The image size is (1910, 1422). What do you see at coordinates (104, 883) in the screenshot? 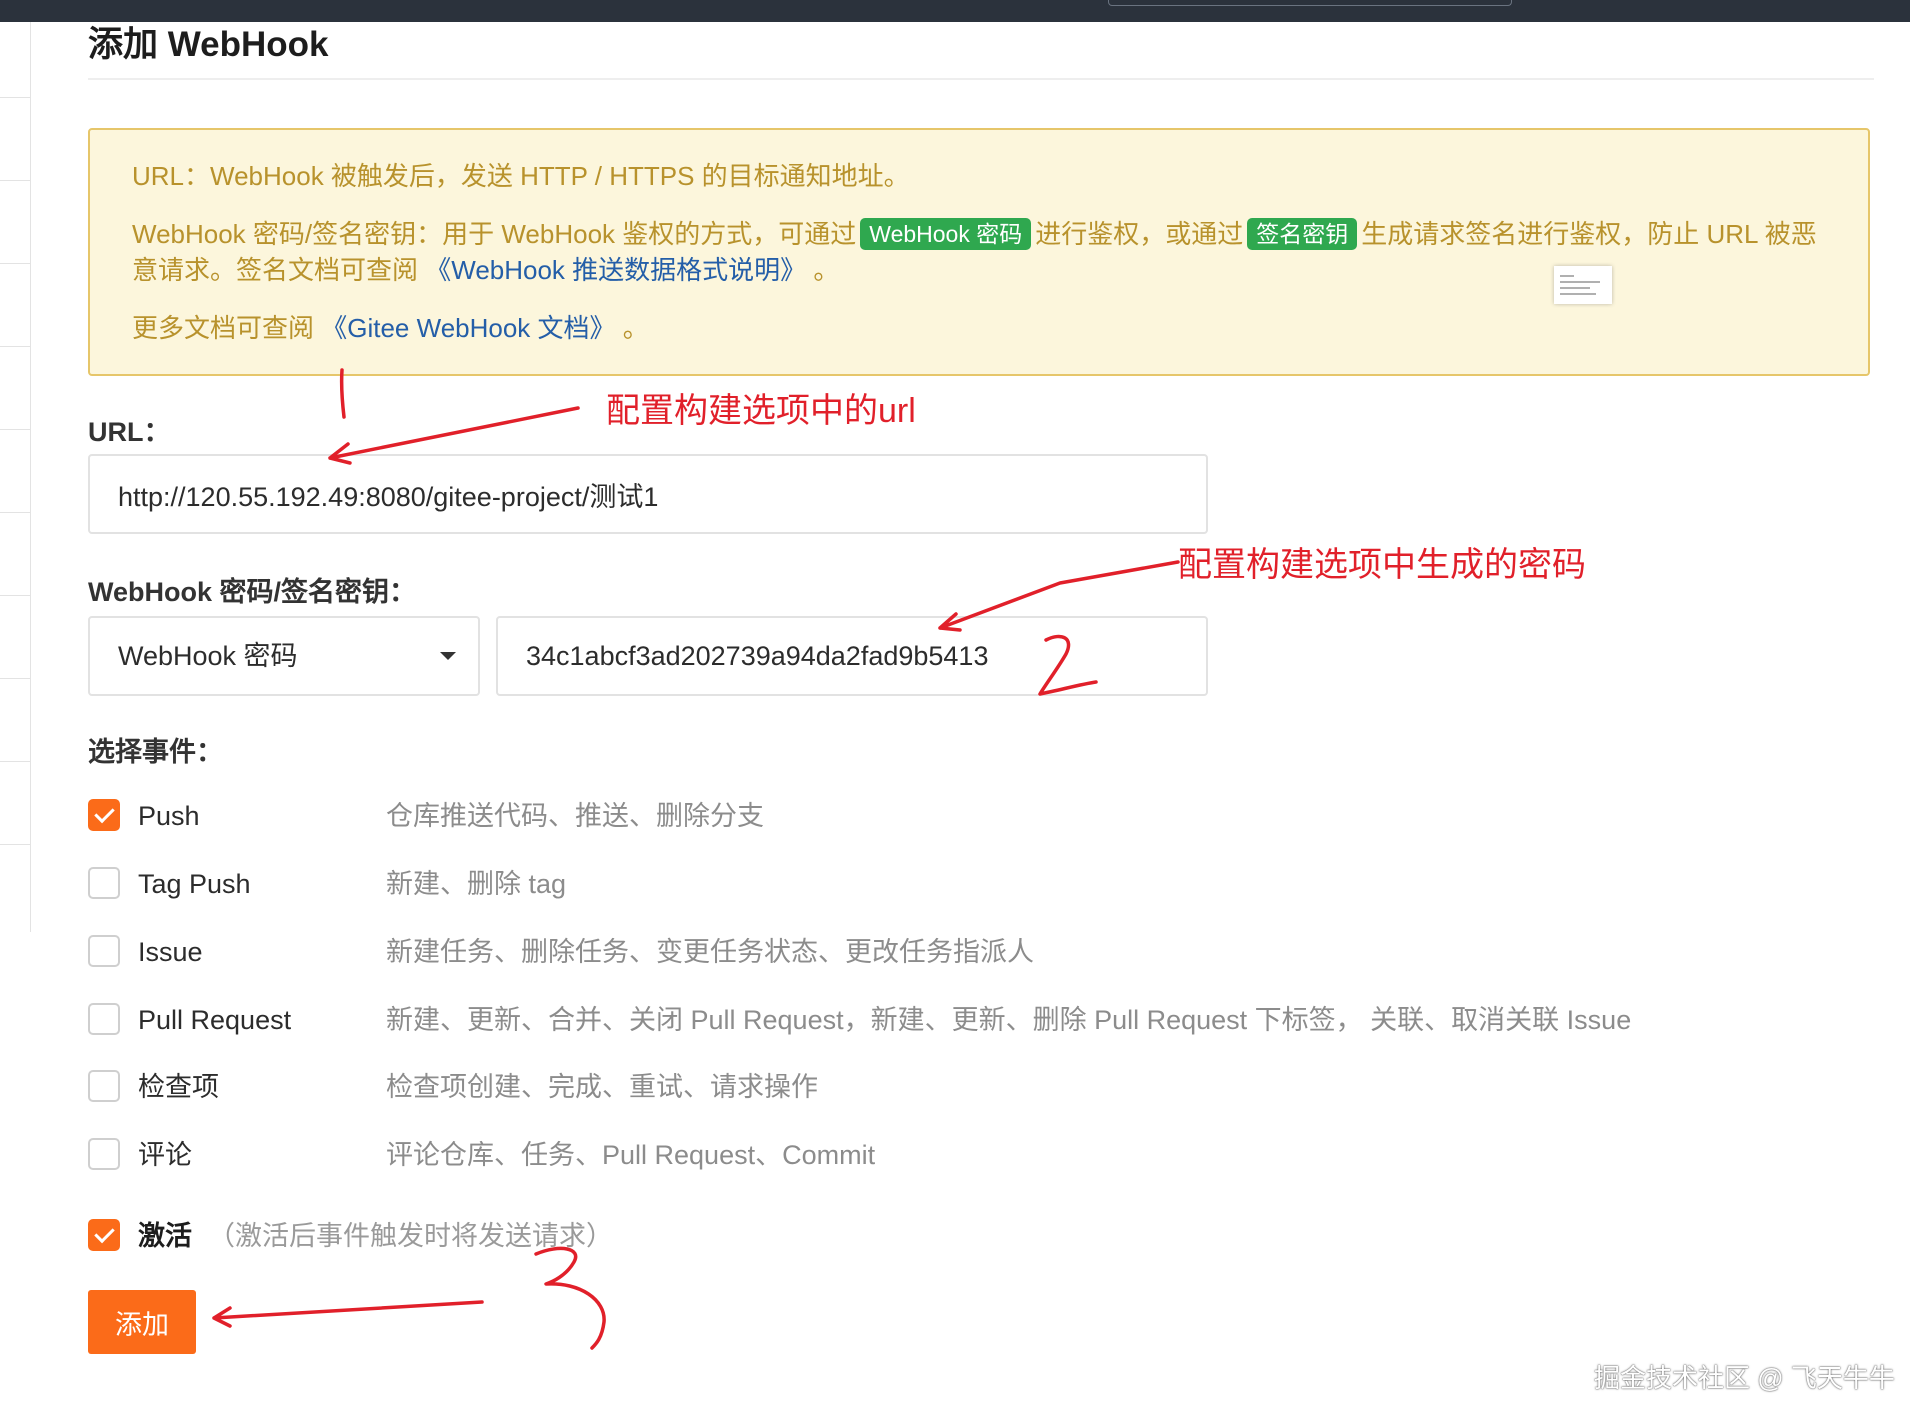
I see `checkbox-tag-push` at bounding box center [104, 883].